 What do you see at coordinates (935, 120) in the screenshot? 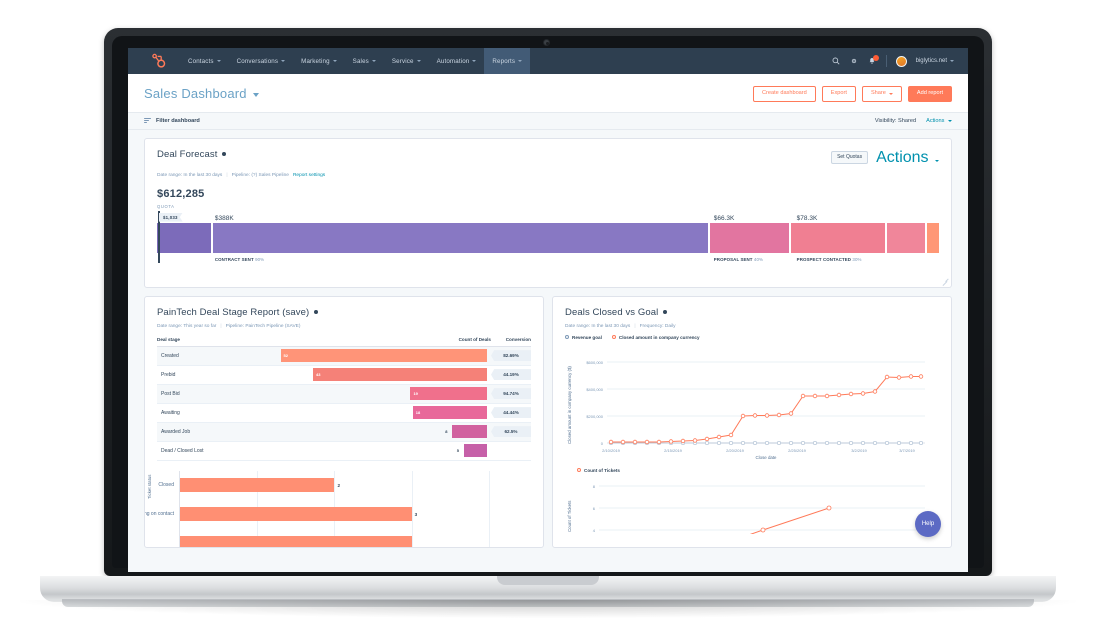
I see `actions-label: Actions` at bounding box center [935, 120].